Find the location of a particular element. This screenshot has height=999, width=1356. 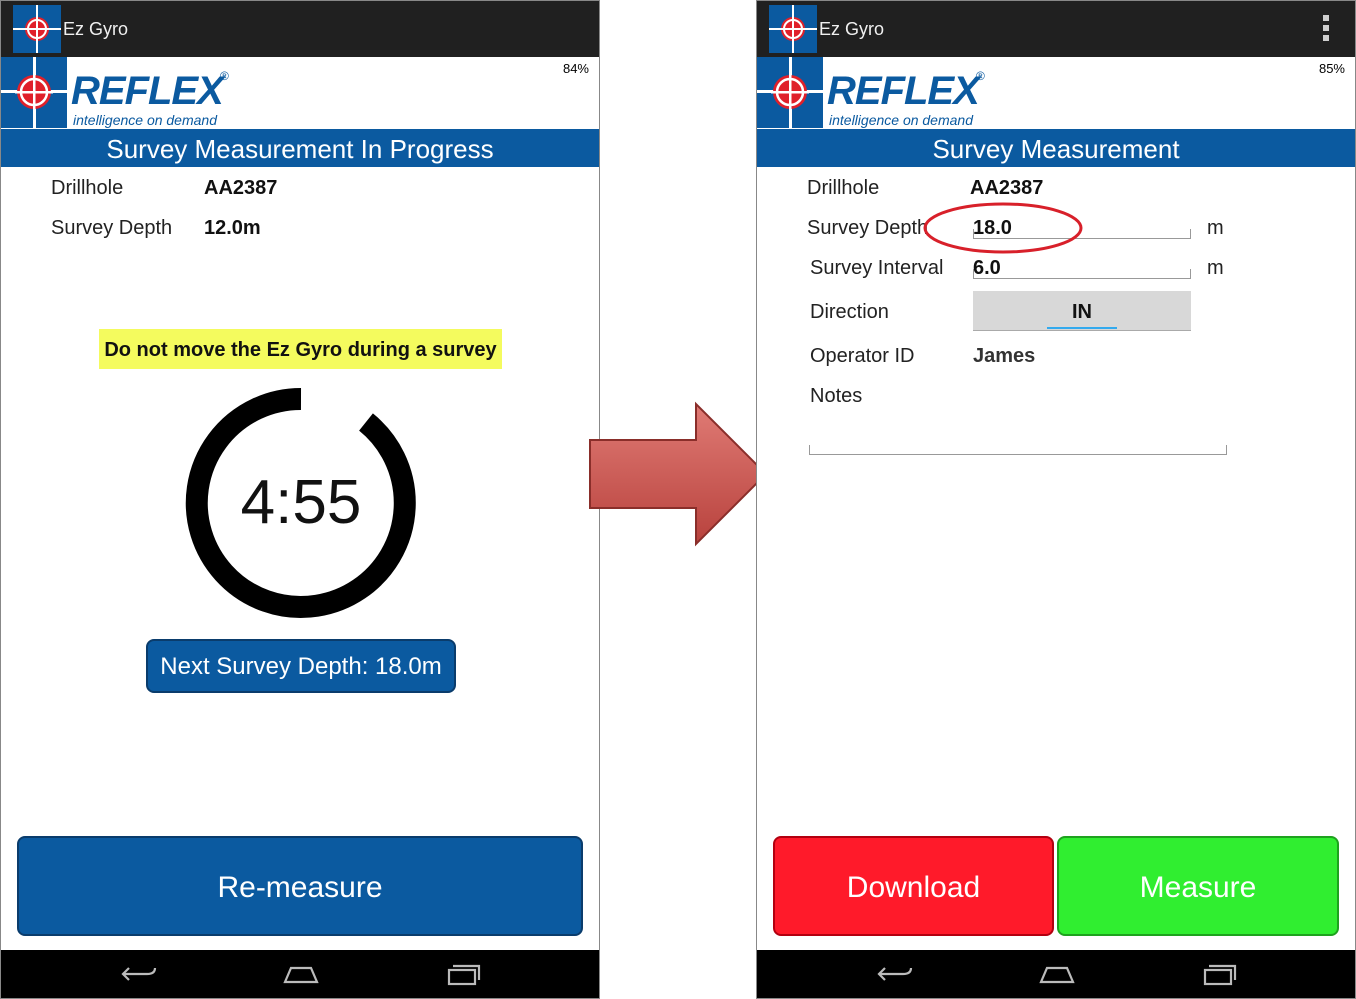

direction-focus-indicator is located at coordinates (1082, 328).